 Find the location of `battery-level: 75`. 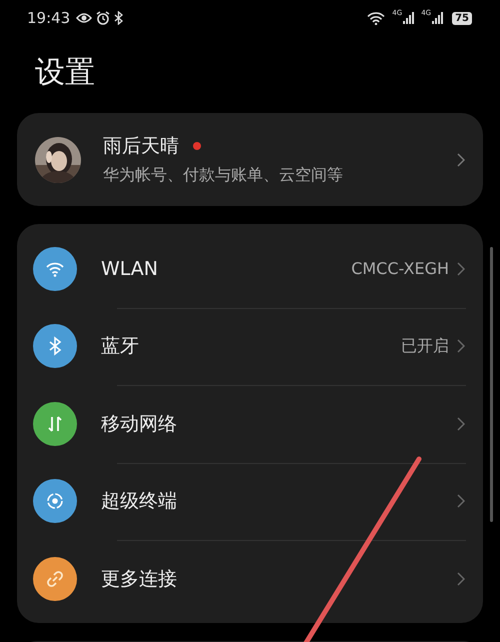

battery-level: 75 is located at coordinates (462, 18).